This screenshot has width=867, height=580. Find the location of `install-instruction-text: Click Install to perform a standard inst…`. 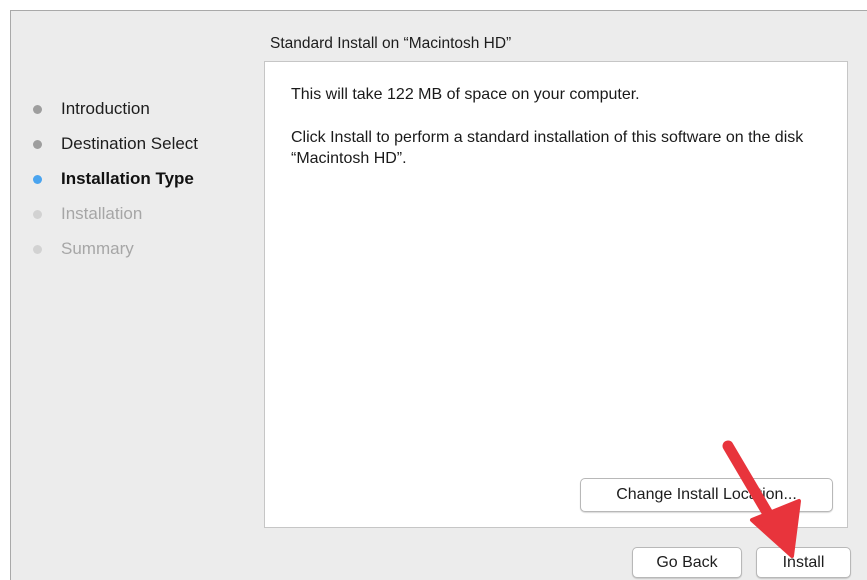

install-instruction-text: Click Install to perform a standard inst… is located at coordinates (547, 148).